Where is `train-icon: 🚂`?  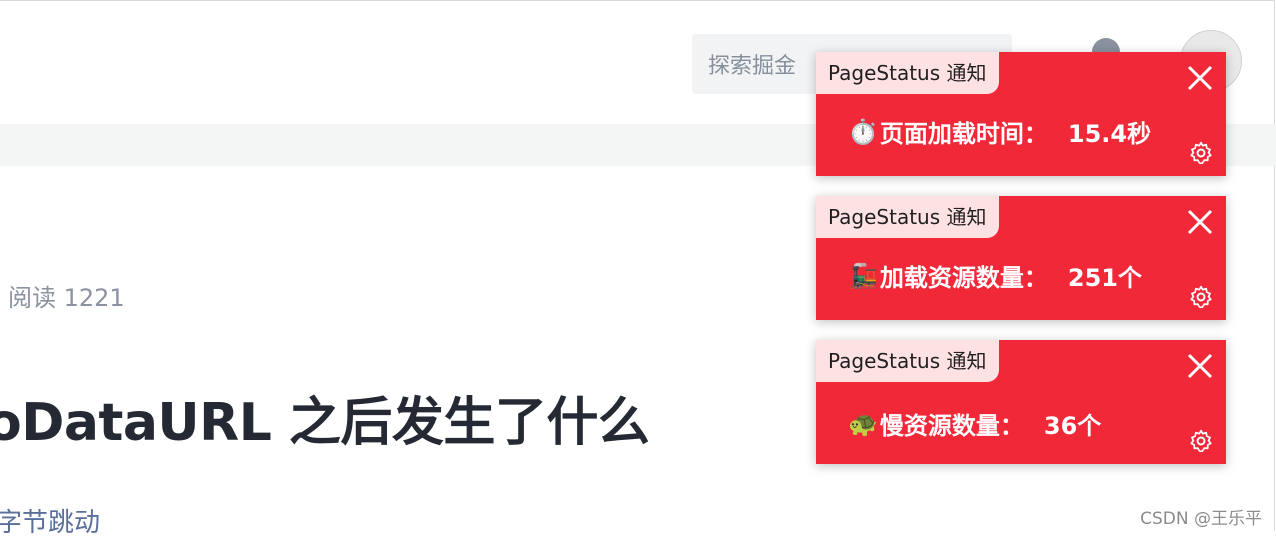 train-icon: 🚂 is located at coordinates (863, 275).